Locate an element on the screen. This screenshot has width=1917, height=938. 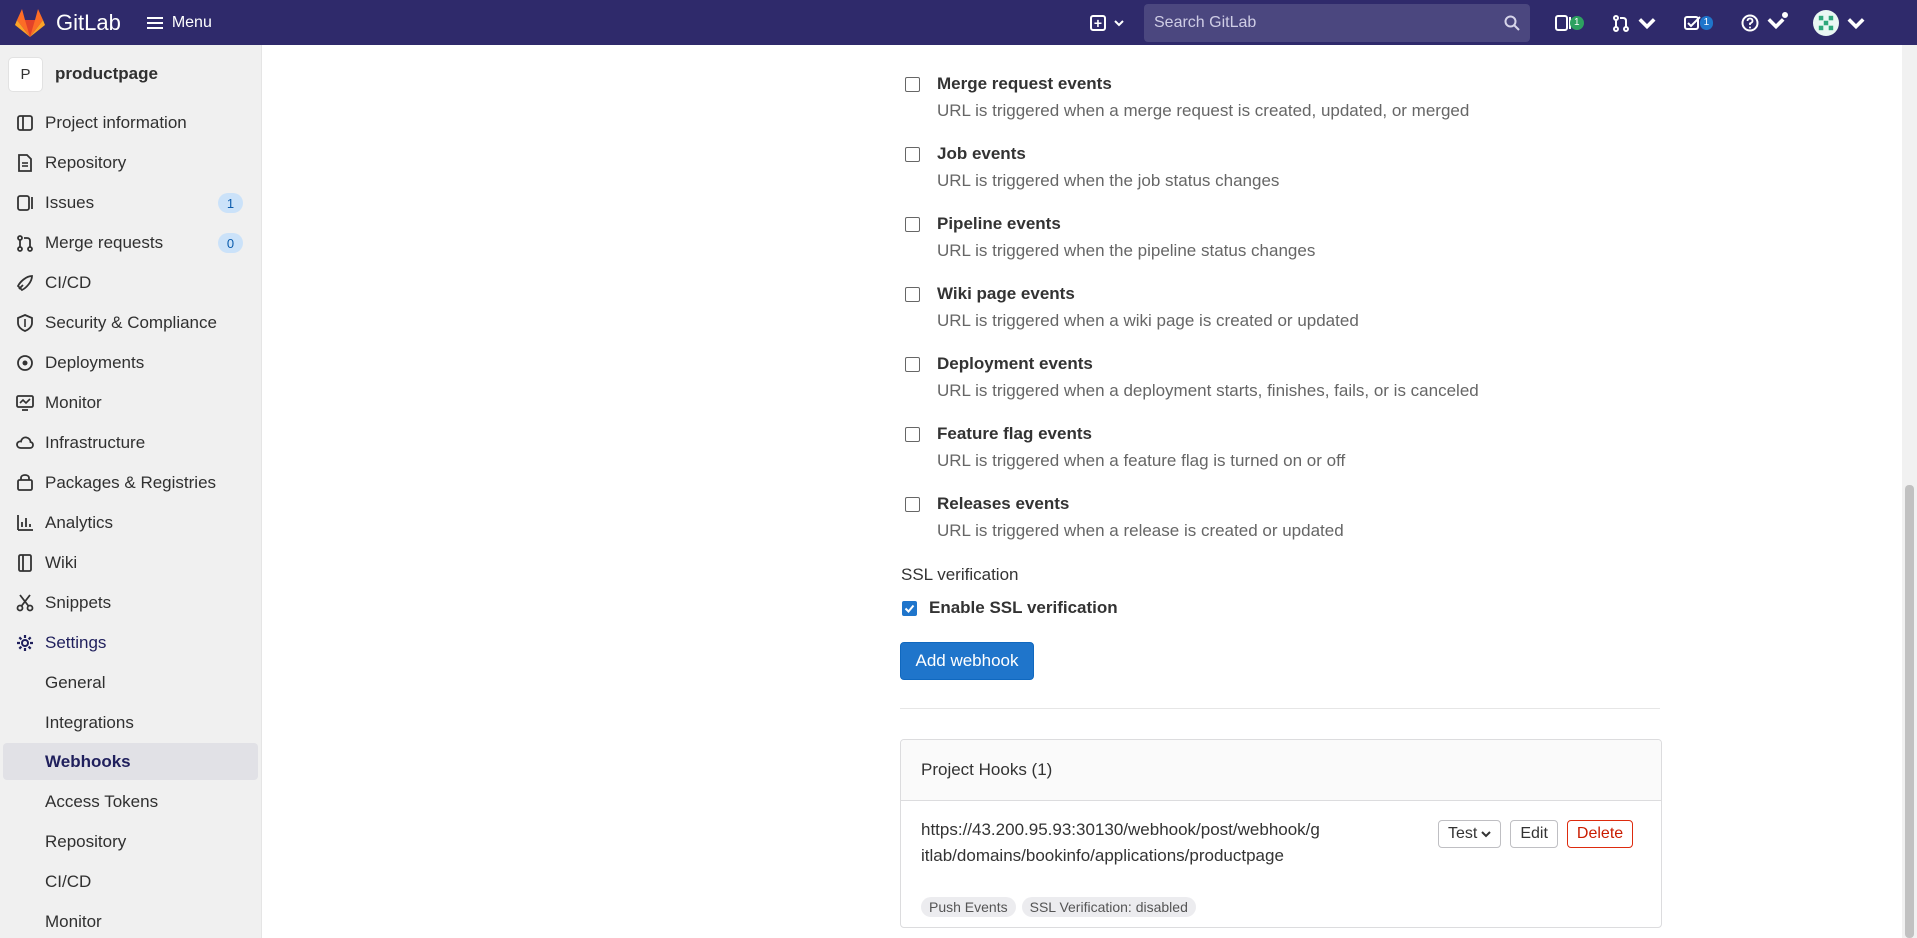
sidebar-item-analytics: Analytics is located at coordinates (131, 523).